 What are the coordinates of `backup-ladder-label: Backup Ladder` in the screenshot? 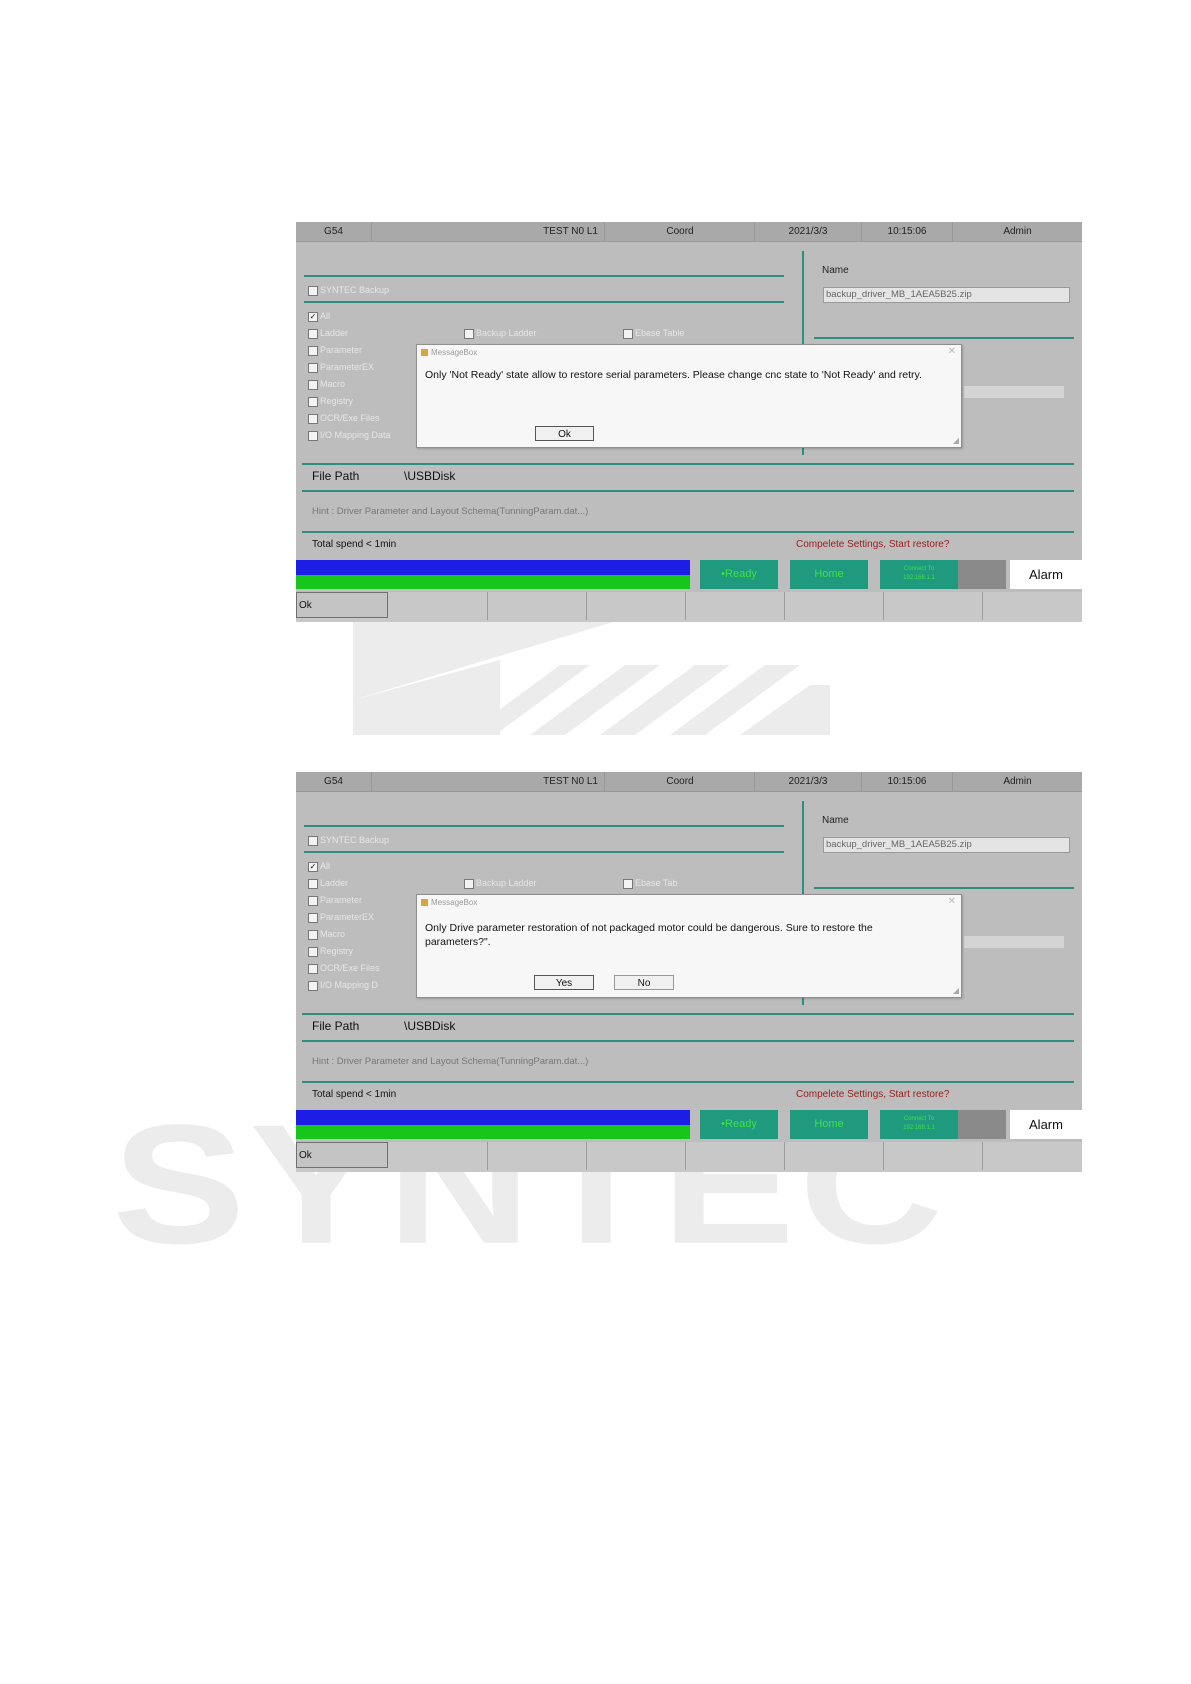 It's located at (506, 333).